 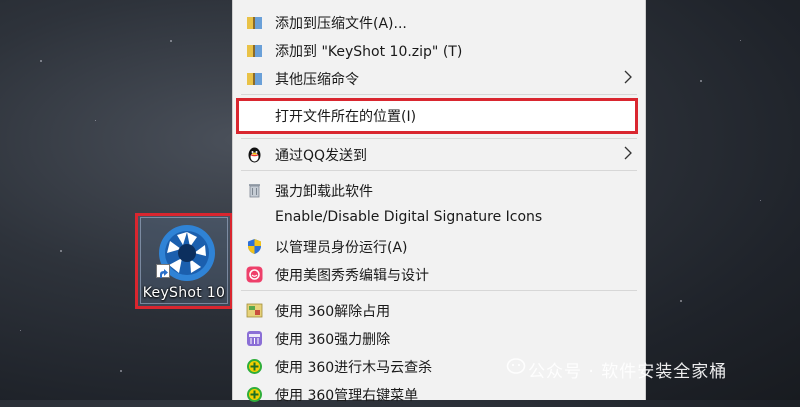 I want to click on menu-item-label: 添加到 "KeyShot 10.zip" (T), so click(x=369, y=52).